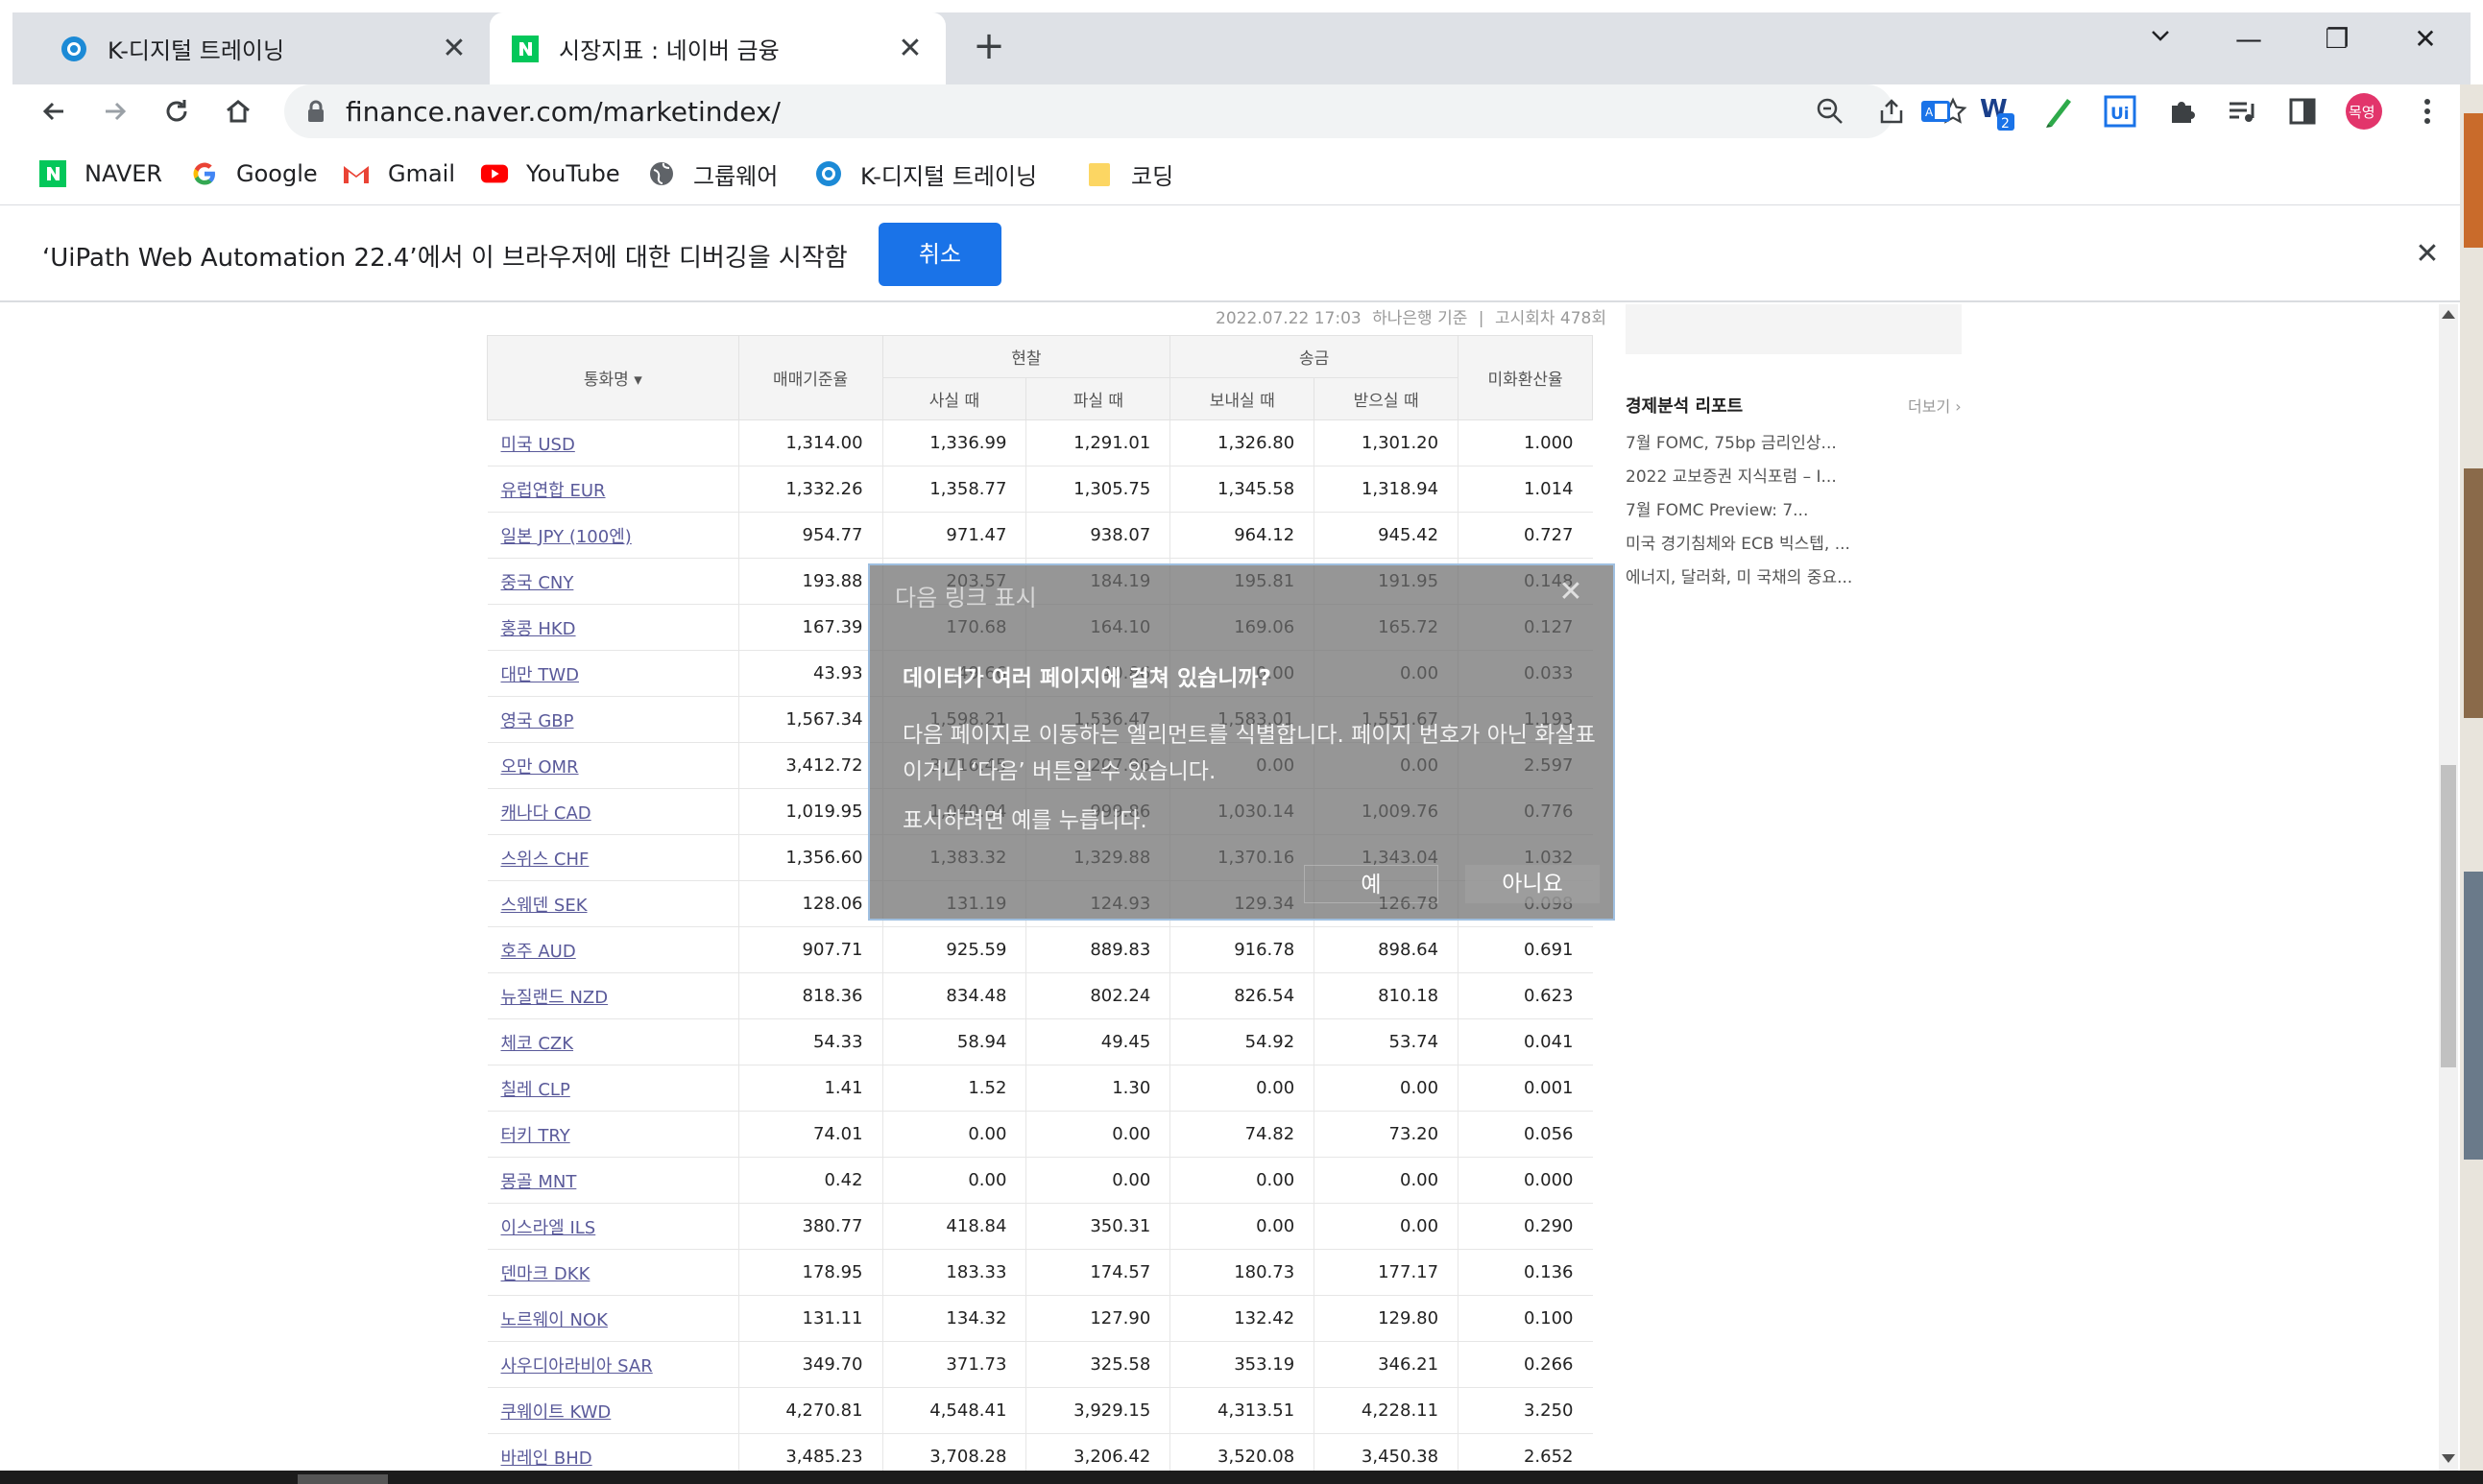  What do you see at coordinates (494, 173) in the screenshot?
I see `youtube-icon` at bounding box center [494, 173].